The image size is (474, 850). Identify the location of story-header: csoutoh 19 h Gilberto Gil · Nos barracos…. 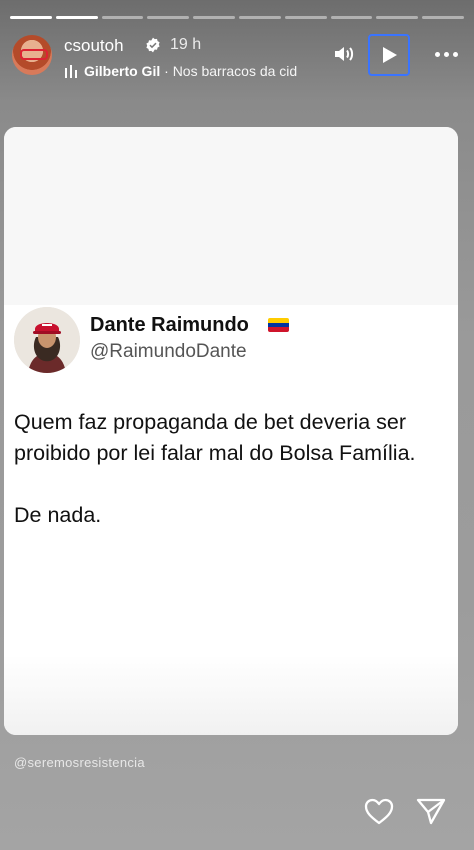
(237, 58).